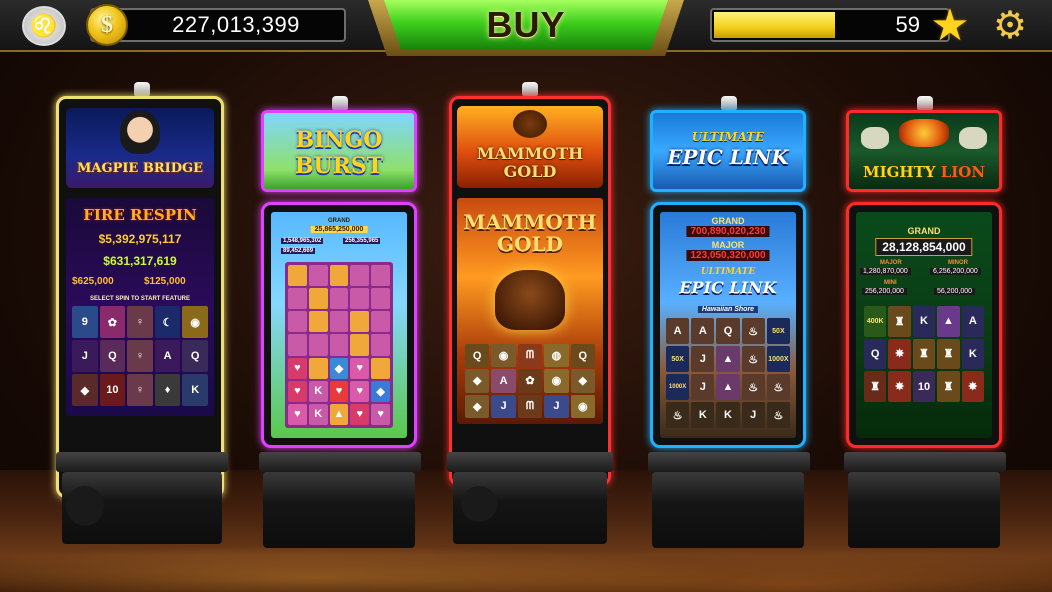  Describe the element at coordinates (899, 172) in the screenshot. I see `title-word-1: MIGHTY` at that location.